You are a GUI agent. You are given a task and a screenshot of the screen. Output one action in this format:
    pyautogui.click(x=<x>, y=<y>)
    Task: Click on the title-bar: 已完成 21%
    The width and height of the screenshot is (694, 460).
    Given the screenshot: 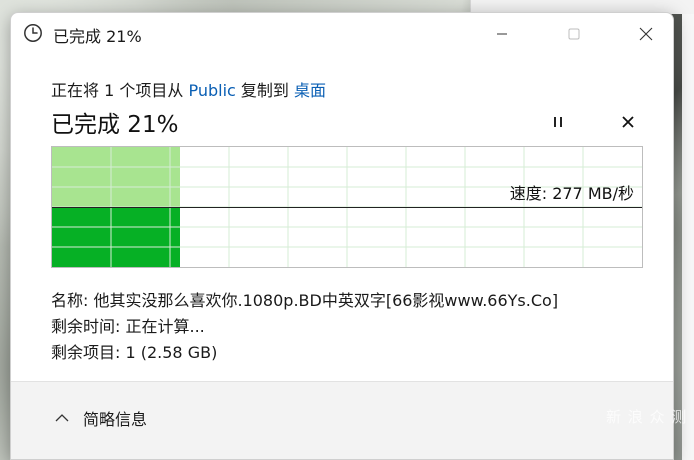 What is the action you would take?
    pyautogui.click(x=342, y=34)
    